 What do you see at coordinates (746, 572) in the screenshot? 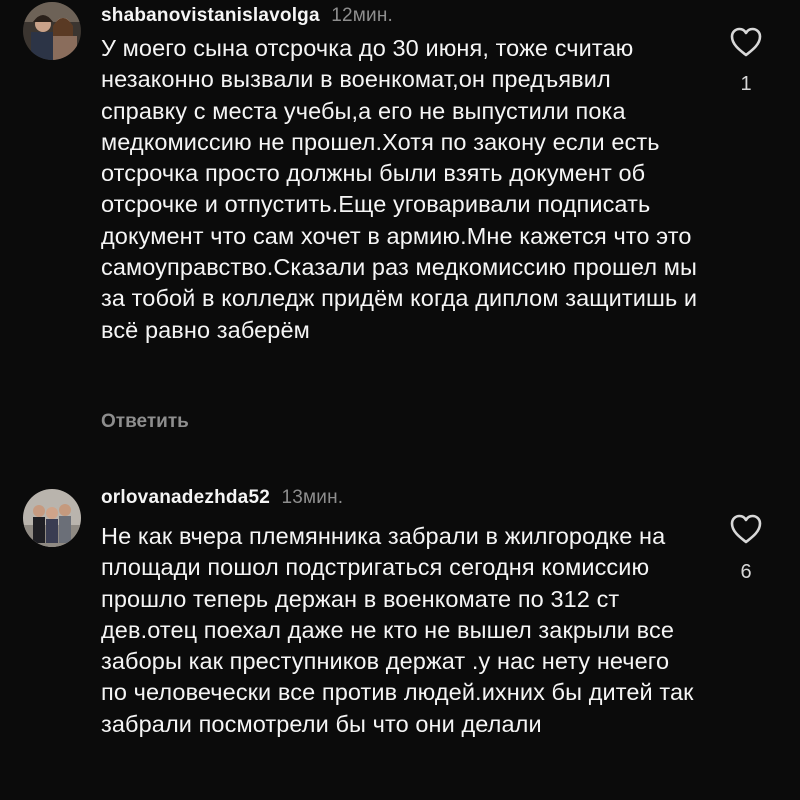
I see `like-count: 6` at bounding box center [746, 572].